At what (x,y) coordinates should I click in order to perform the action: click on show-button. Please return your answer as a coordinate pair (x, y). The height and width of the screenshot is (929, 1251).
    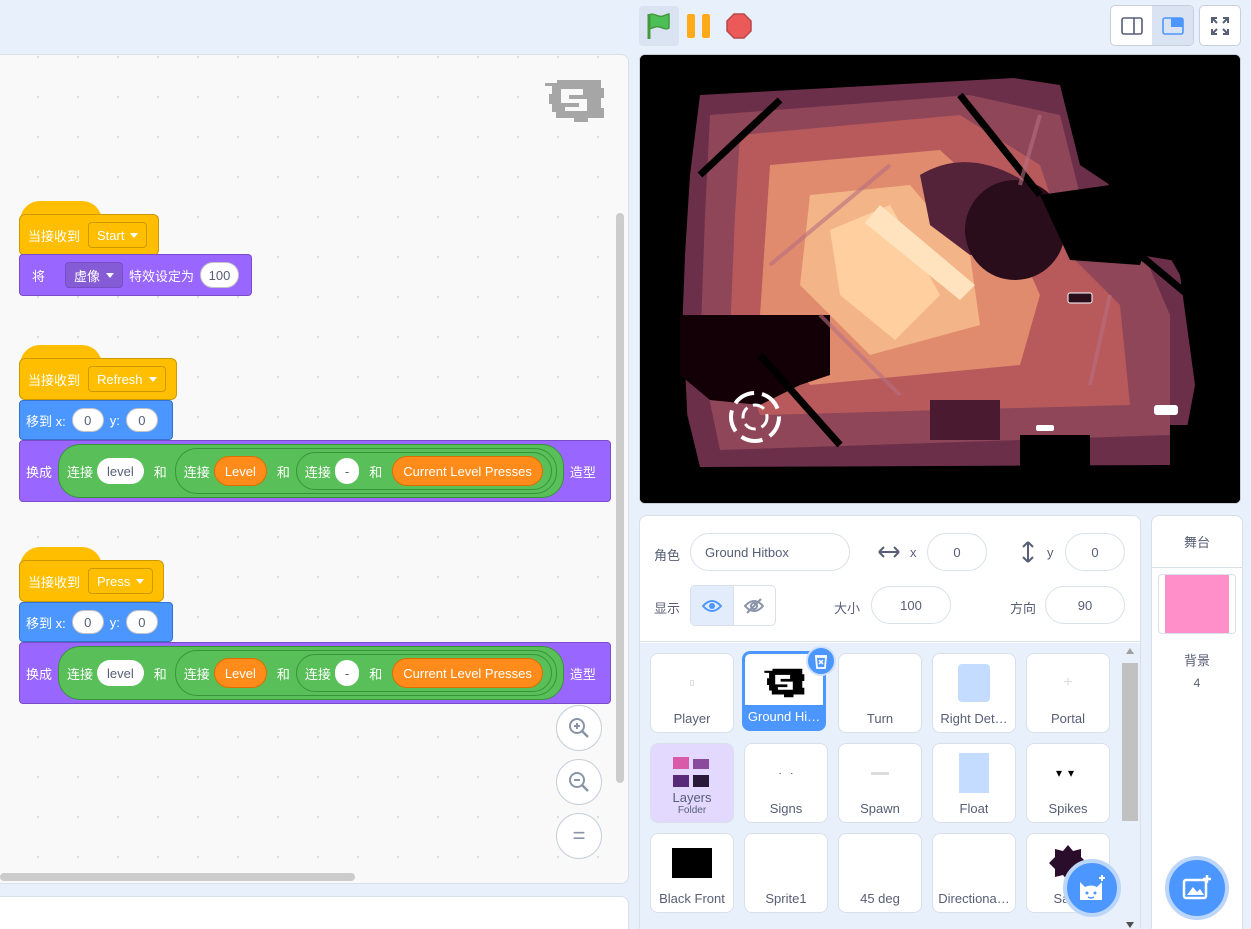
    Looking at the image, I should click on (712, 605).